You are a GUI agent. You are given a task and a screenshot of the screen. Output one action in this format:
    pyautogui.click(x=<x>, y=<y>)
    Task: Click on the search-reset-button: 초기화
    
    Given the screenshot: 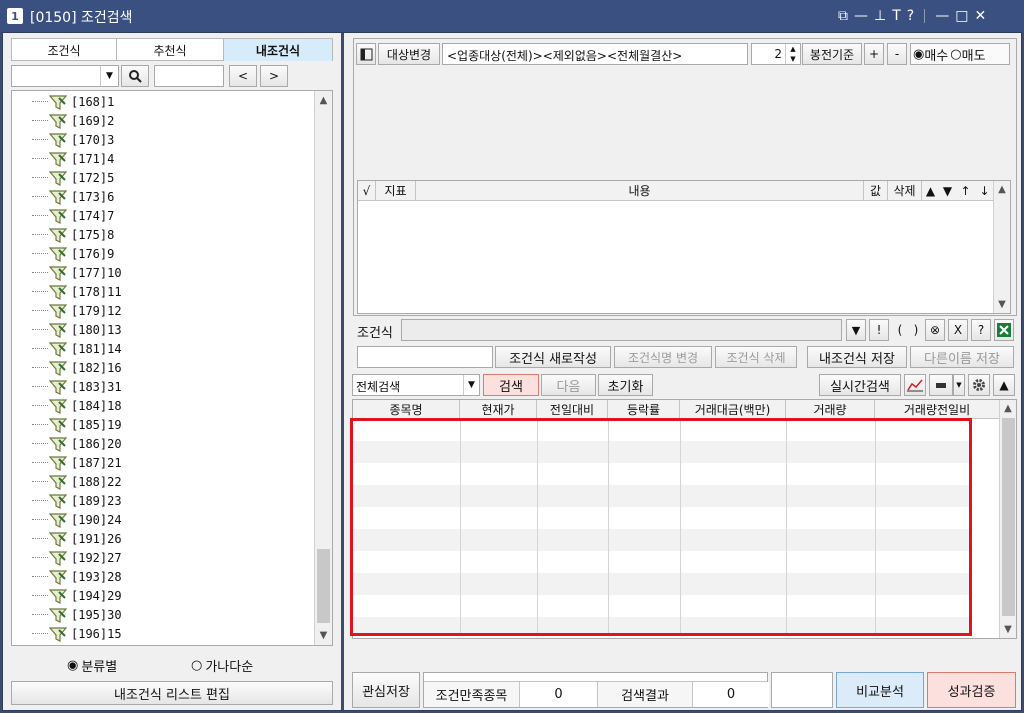 What is the action you would take?
    pyautogui.click(x=625, y=385)
    